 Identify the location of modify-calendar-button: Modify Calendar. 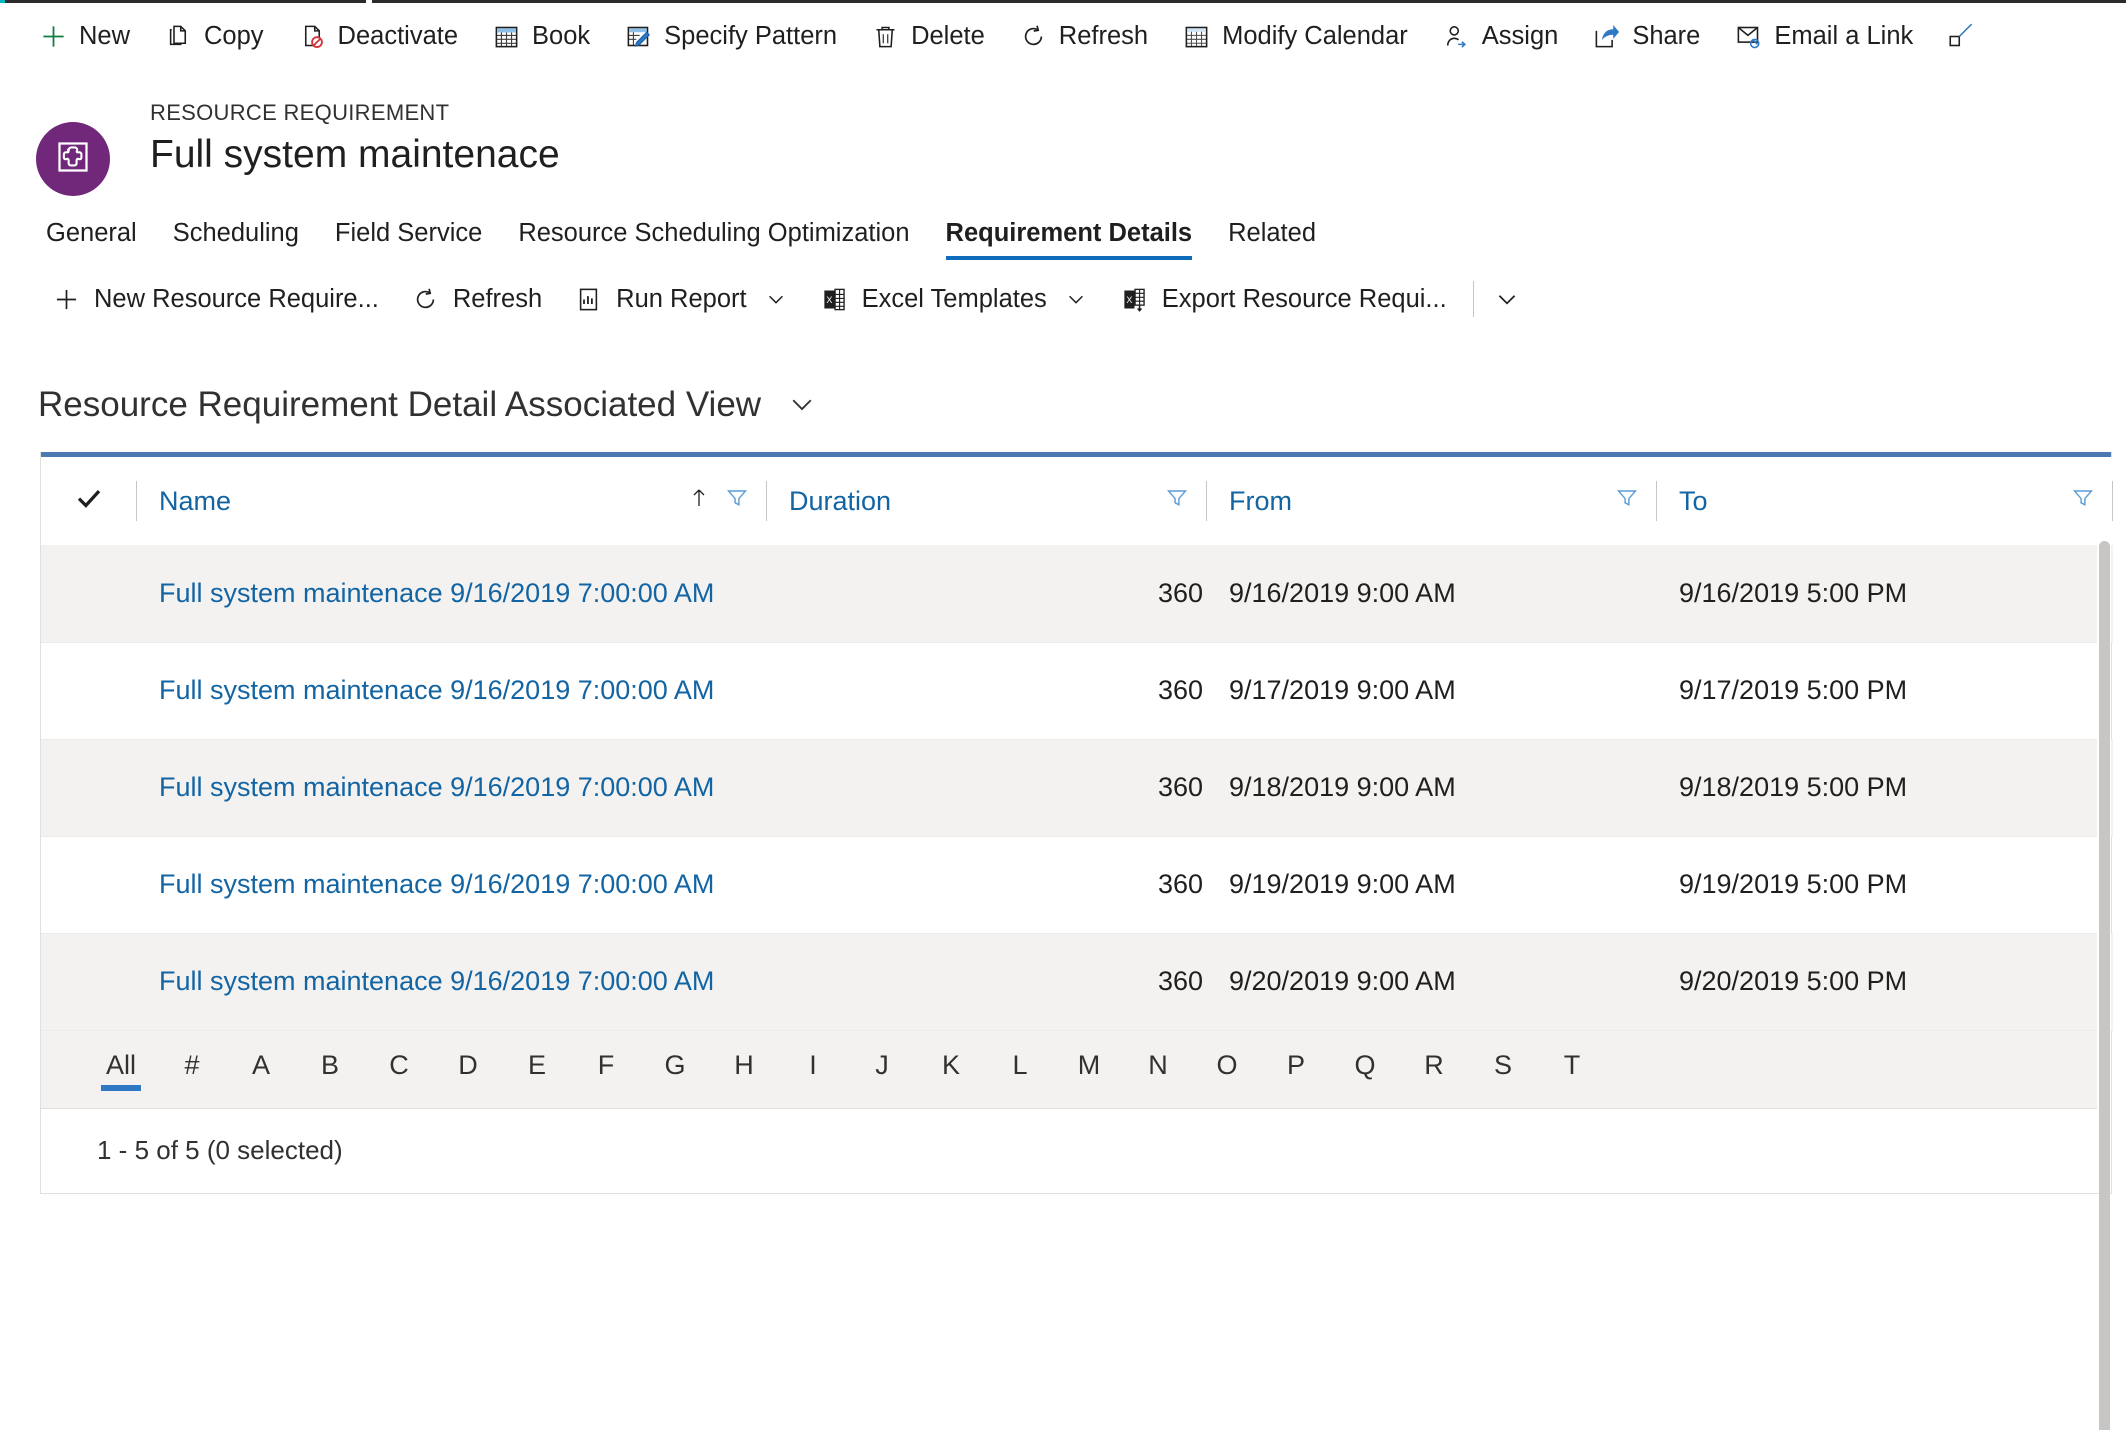
(1295, 37).